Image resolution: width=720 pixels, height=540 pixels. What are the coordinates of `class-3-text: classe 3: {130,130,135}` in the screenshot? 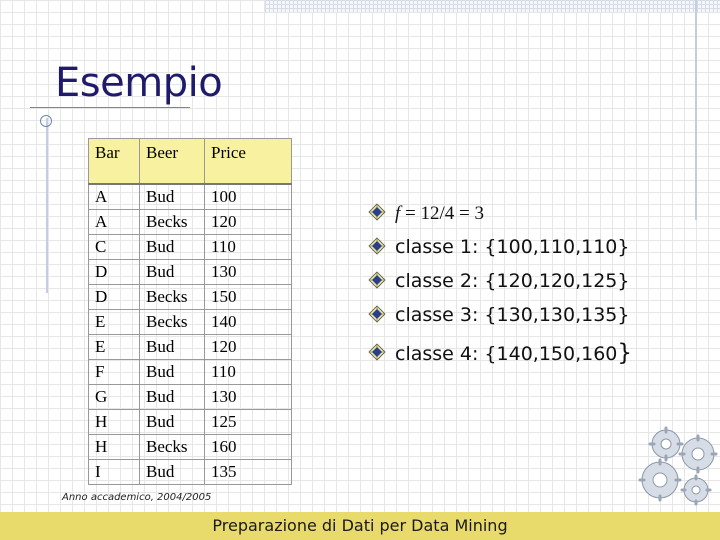 It's located at (512, 315).